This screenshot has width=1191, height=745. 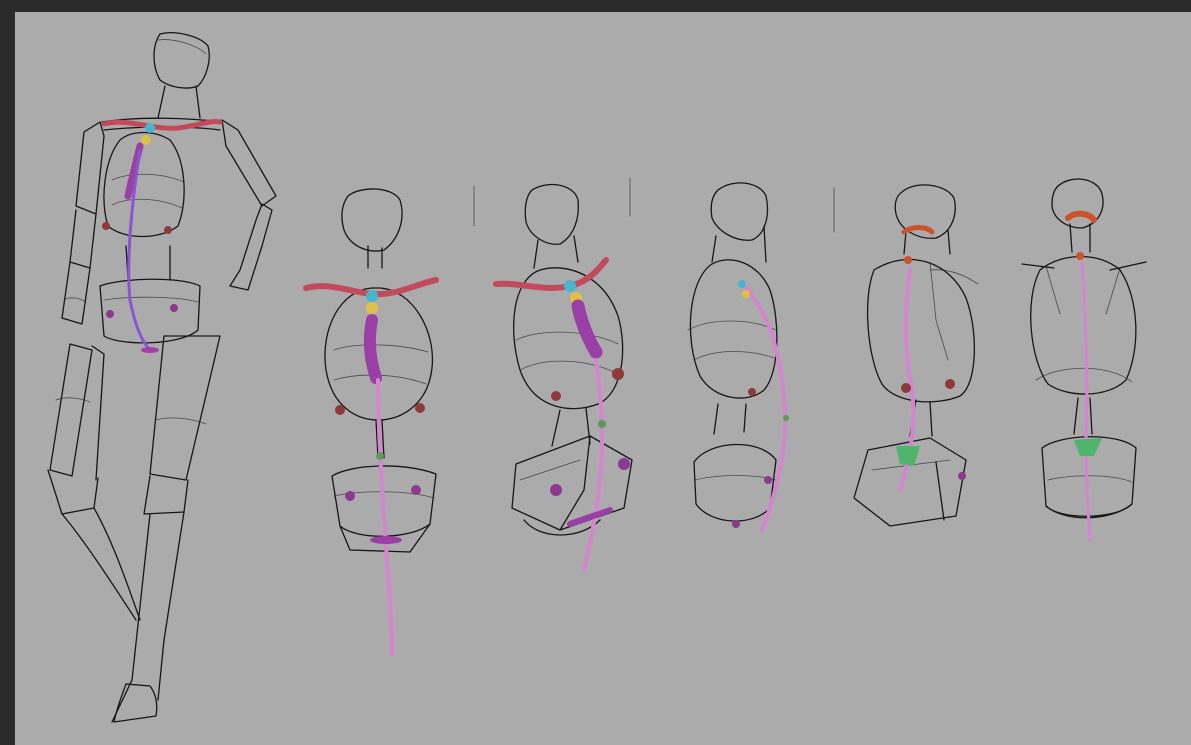 I want to click on clavicle-mark, so click(x=162, y=125).